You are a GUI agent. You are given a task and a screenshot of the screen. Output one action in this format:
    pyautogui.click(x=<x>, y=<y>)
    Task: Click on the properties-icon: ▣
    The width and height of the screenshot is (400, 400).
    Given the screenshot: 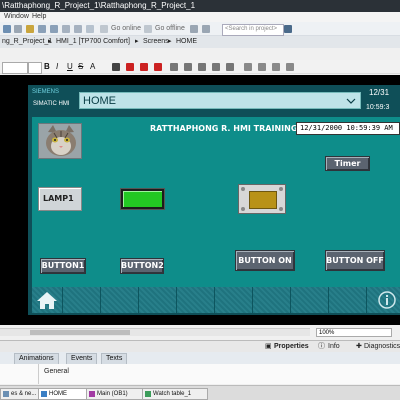 What is the action you would take?
    pyautogui.click(x=268, y=346)
    